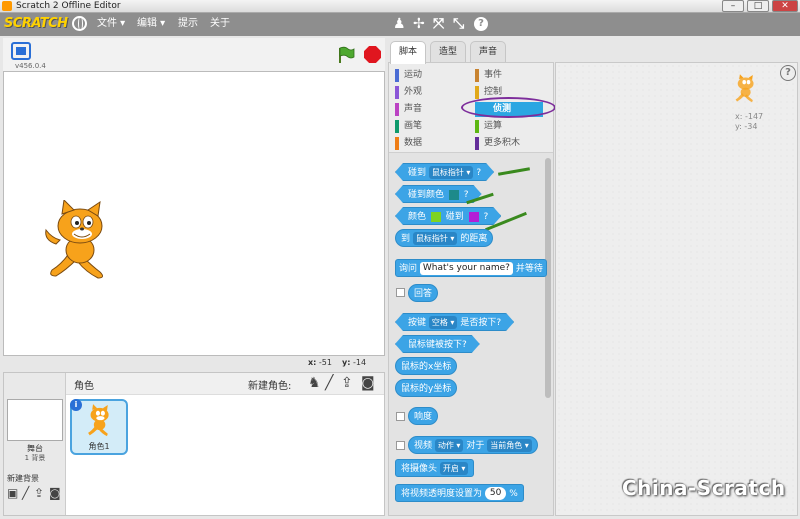 Image resolution: width=800 pixels, height=519 pixels. I want to click on answer-checkbox, so click(400, 292).